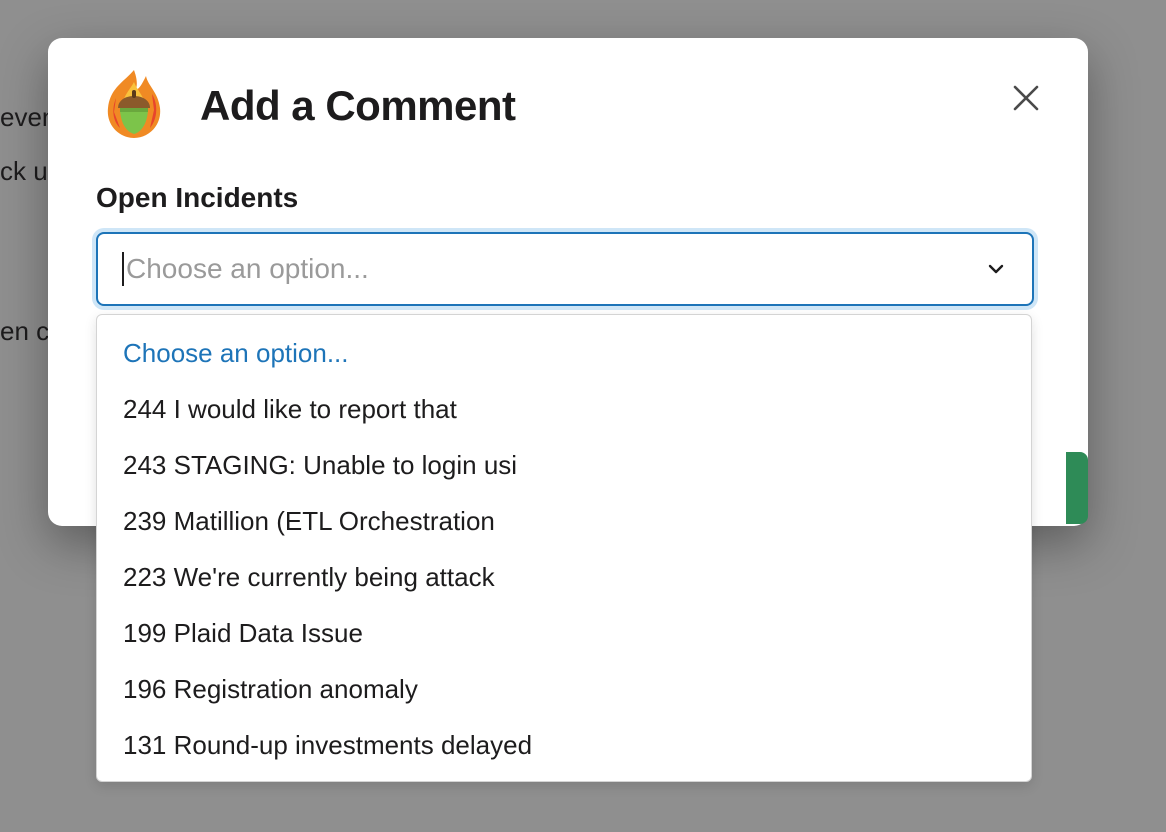 This screenshot has height=832, width=1166. What do you see at coordinates (197, 197) in the screenshot?
I see `open-incidents-label: Open Incidents` at bounding box center [197, 197].